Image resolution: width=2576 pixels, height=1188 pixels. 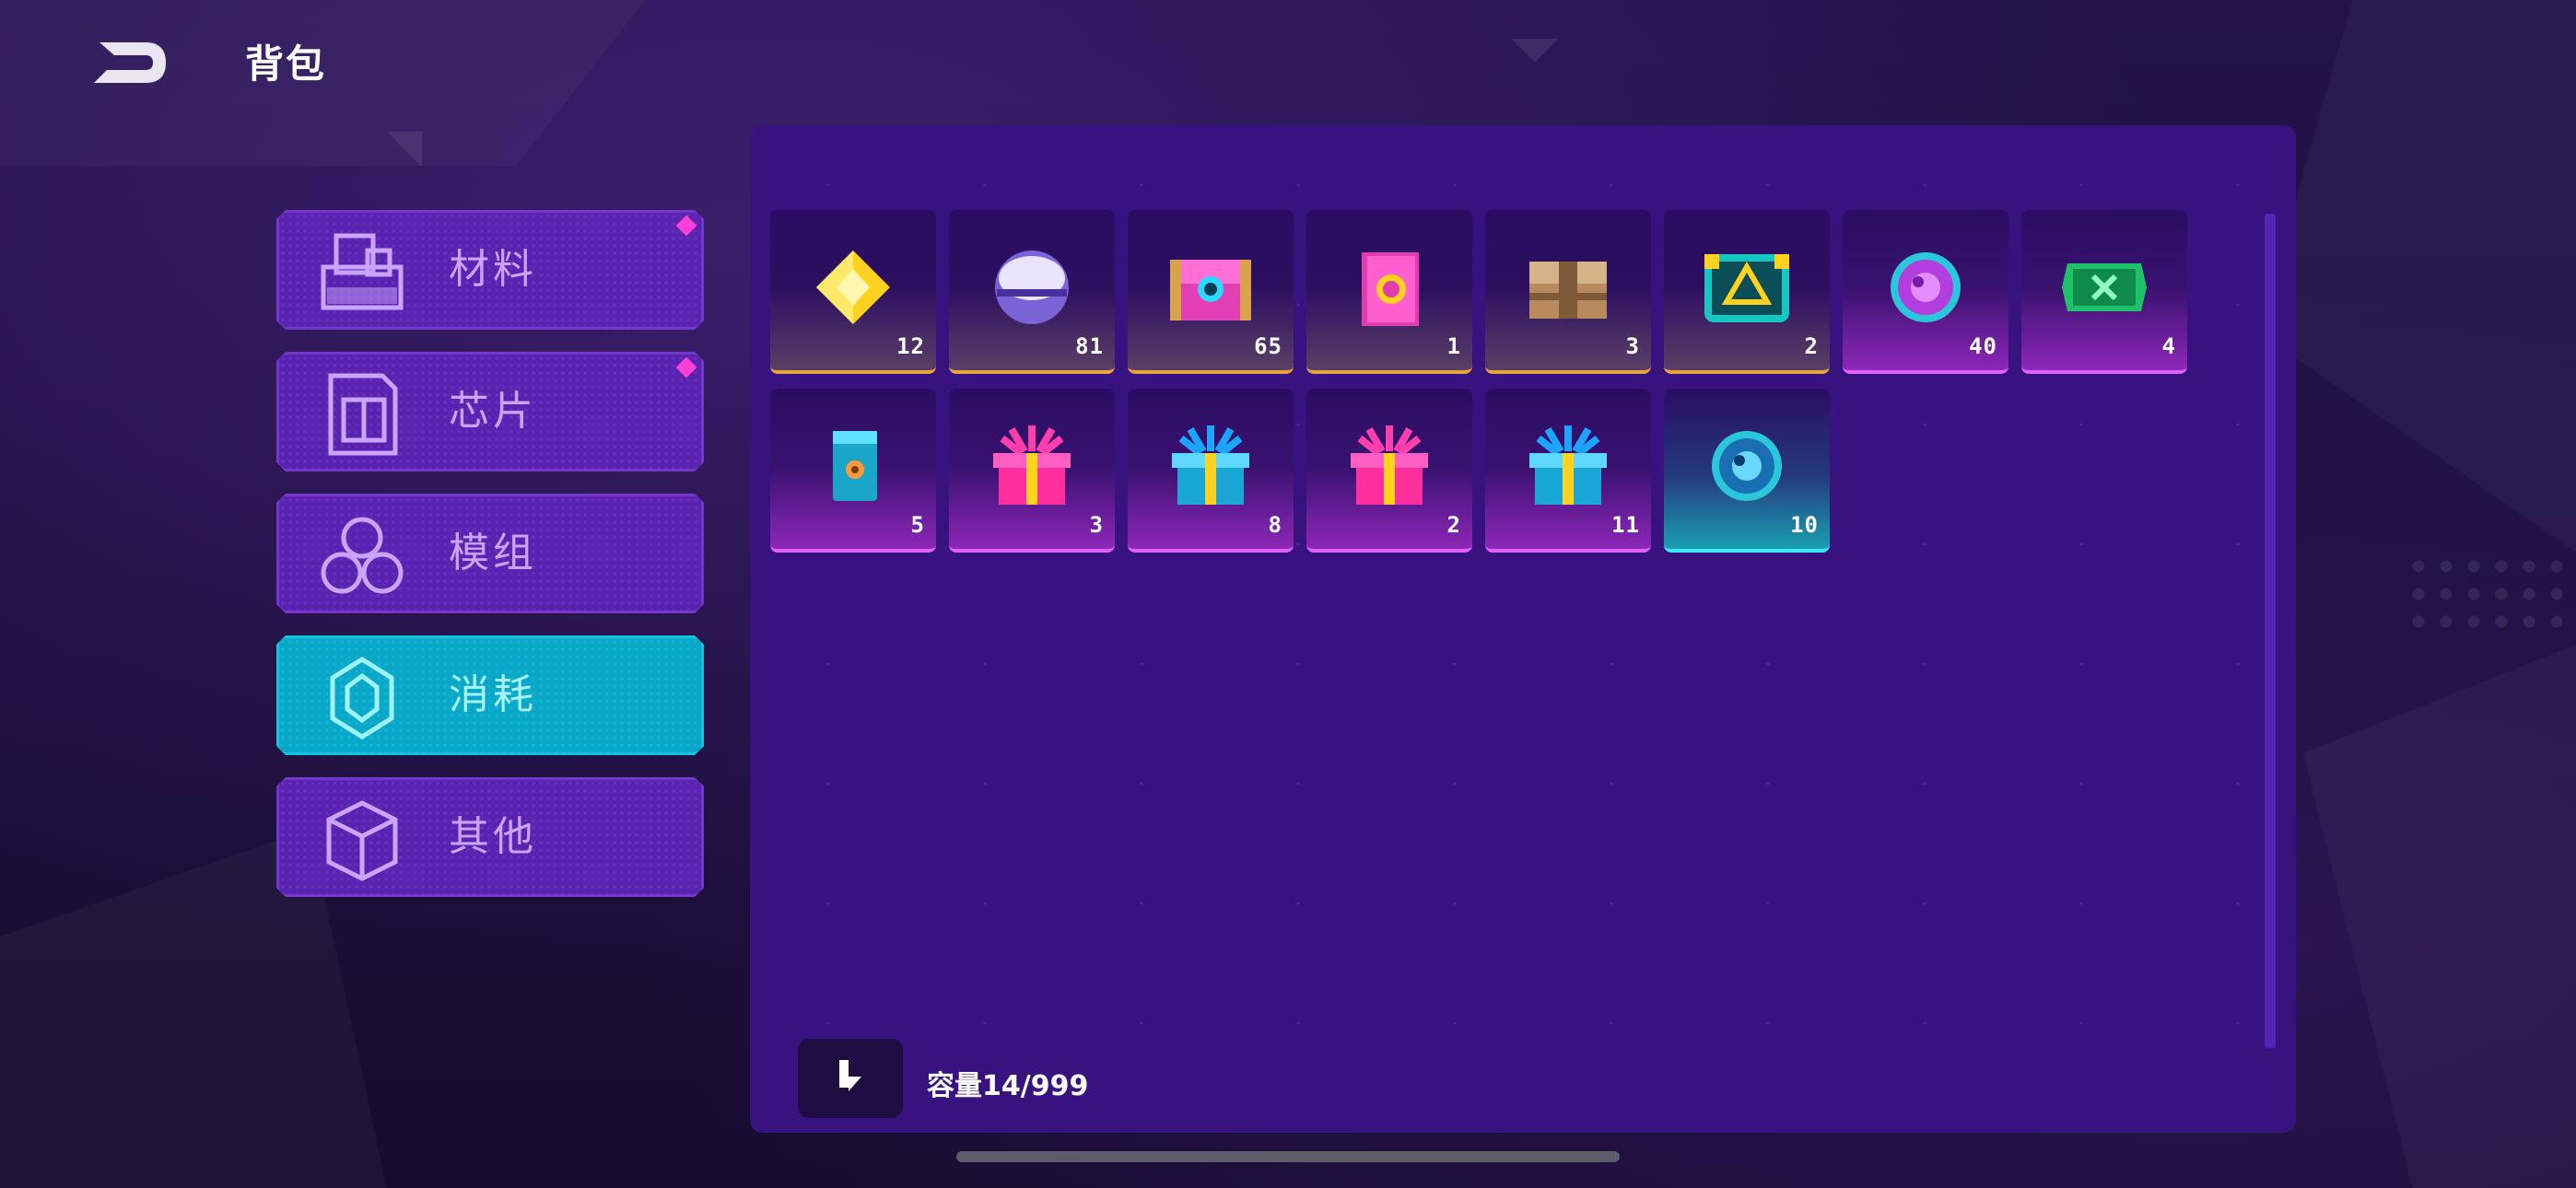 I want to click on tab-4: 其他, so click(x=490, y=837).